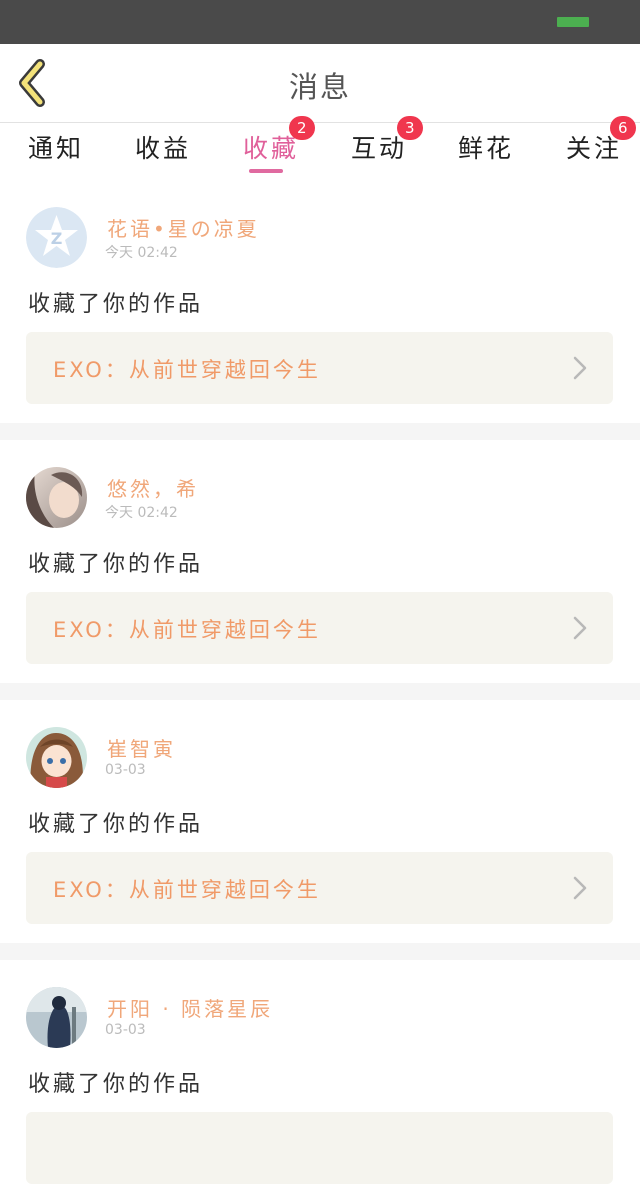 This screenshot has width=640, height=1203. I want to click on status-bar, so click(320, 22).